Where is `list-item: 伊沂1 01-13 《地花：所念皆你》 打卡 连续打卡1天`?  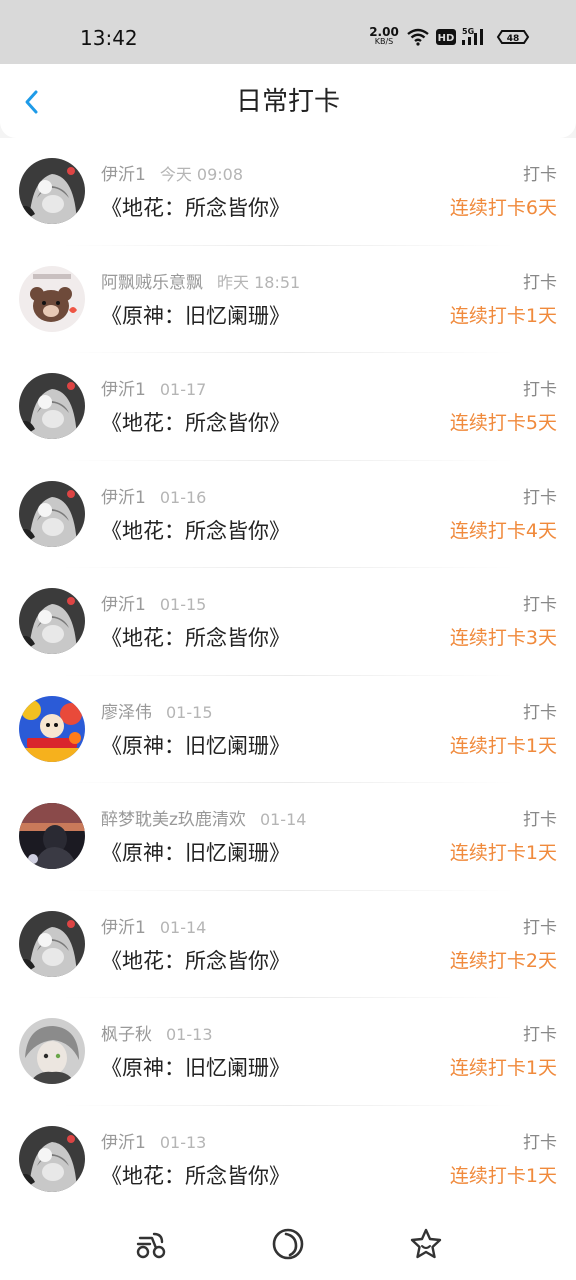
list-item: 伊沂1 01-13 《地花：所念皆你》 打卡 连续打卡1天 is located at coordinates (288, 1158).